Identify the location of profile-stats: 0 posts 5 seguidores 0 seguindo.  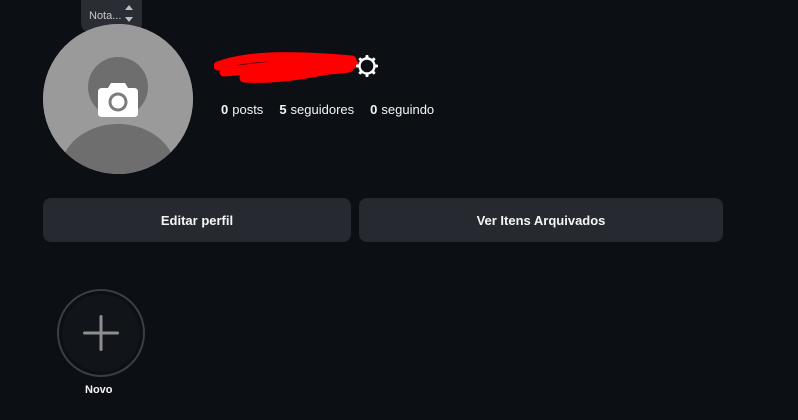
(327, 109).